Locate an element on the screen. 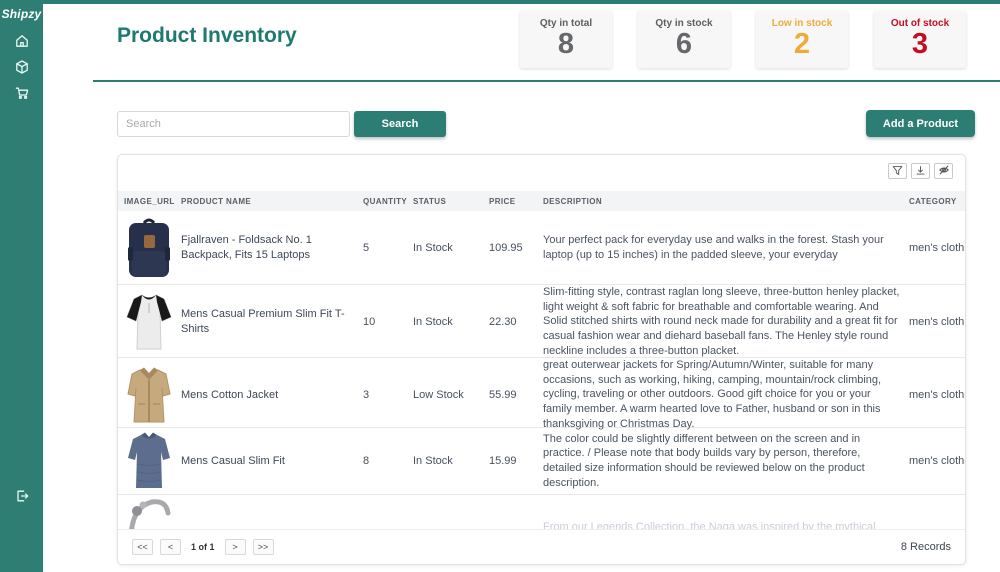 The width and height of the screenshot is (1000, 572). search-button: Search is located at coordinates (400, 124).